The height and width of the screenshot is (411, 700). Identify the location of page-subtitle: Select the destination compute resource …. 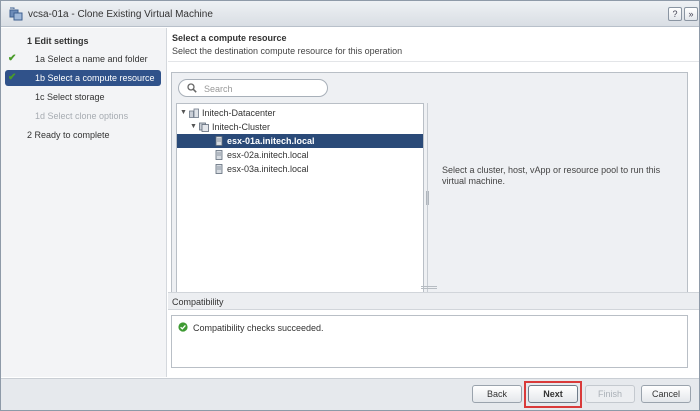
(287, 51).